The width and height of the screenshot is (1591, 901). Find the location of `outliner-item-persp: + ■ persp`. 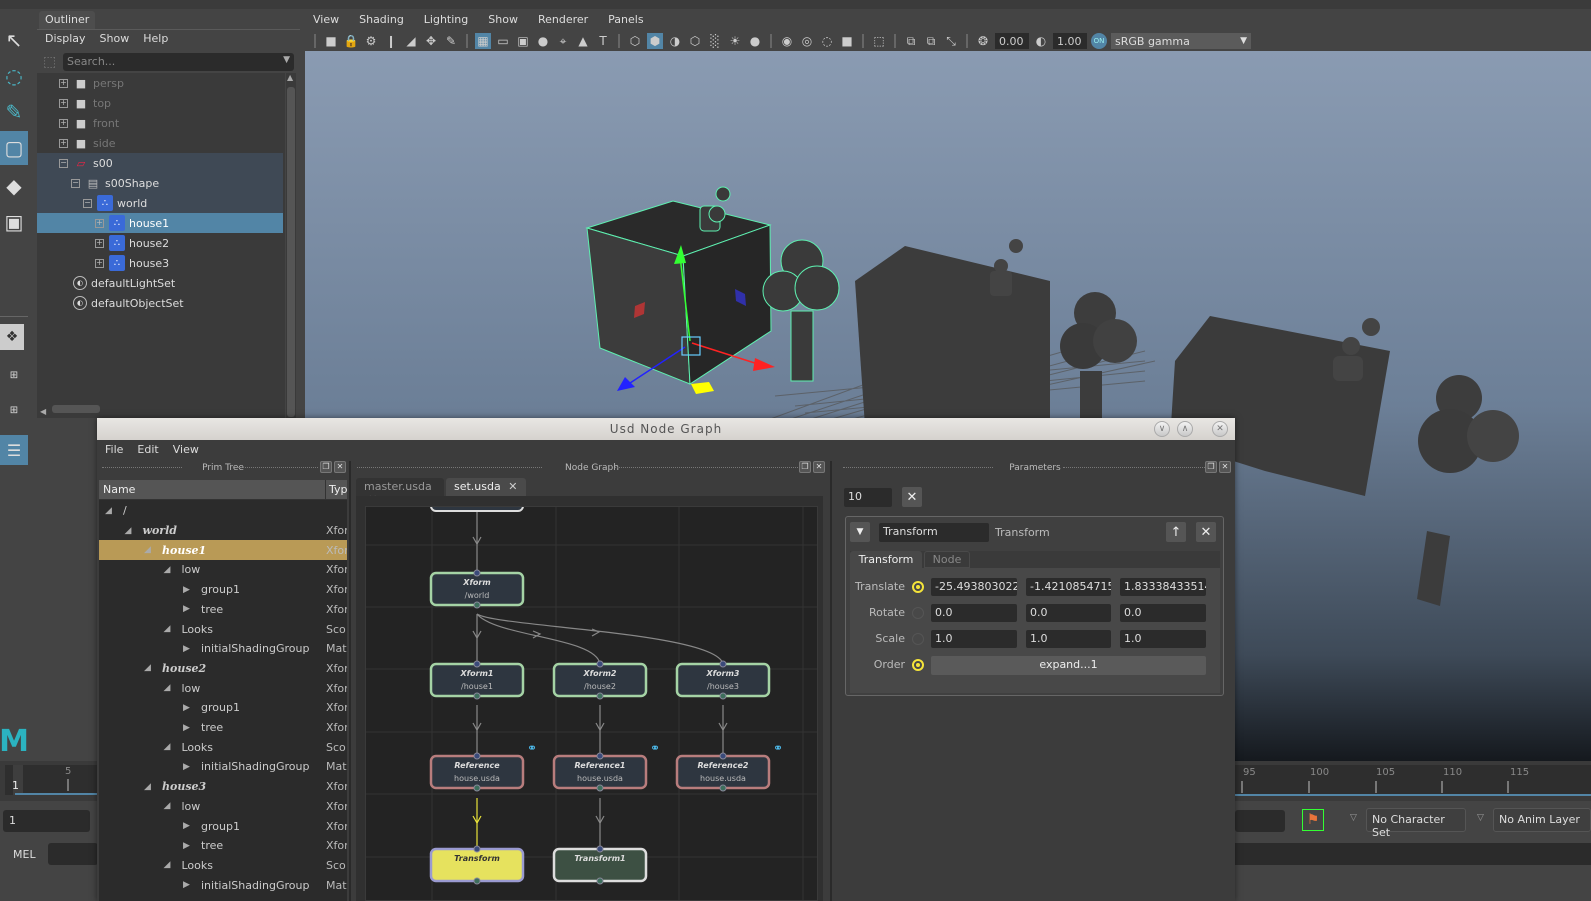

outliner-item-persp: + ■ persp is located at coordinates (160, 83).